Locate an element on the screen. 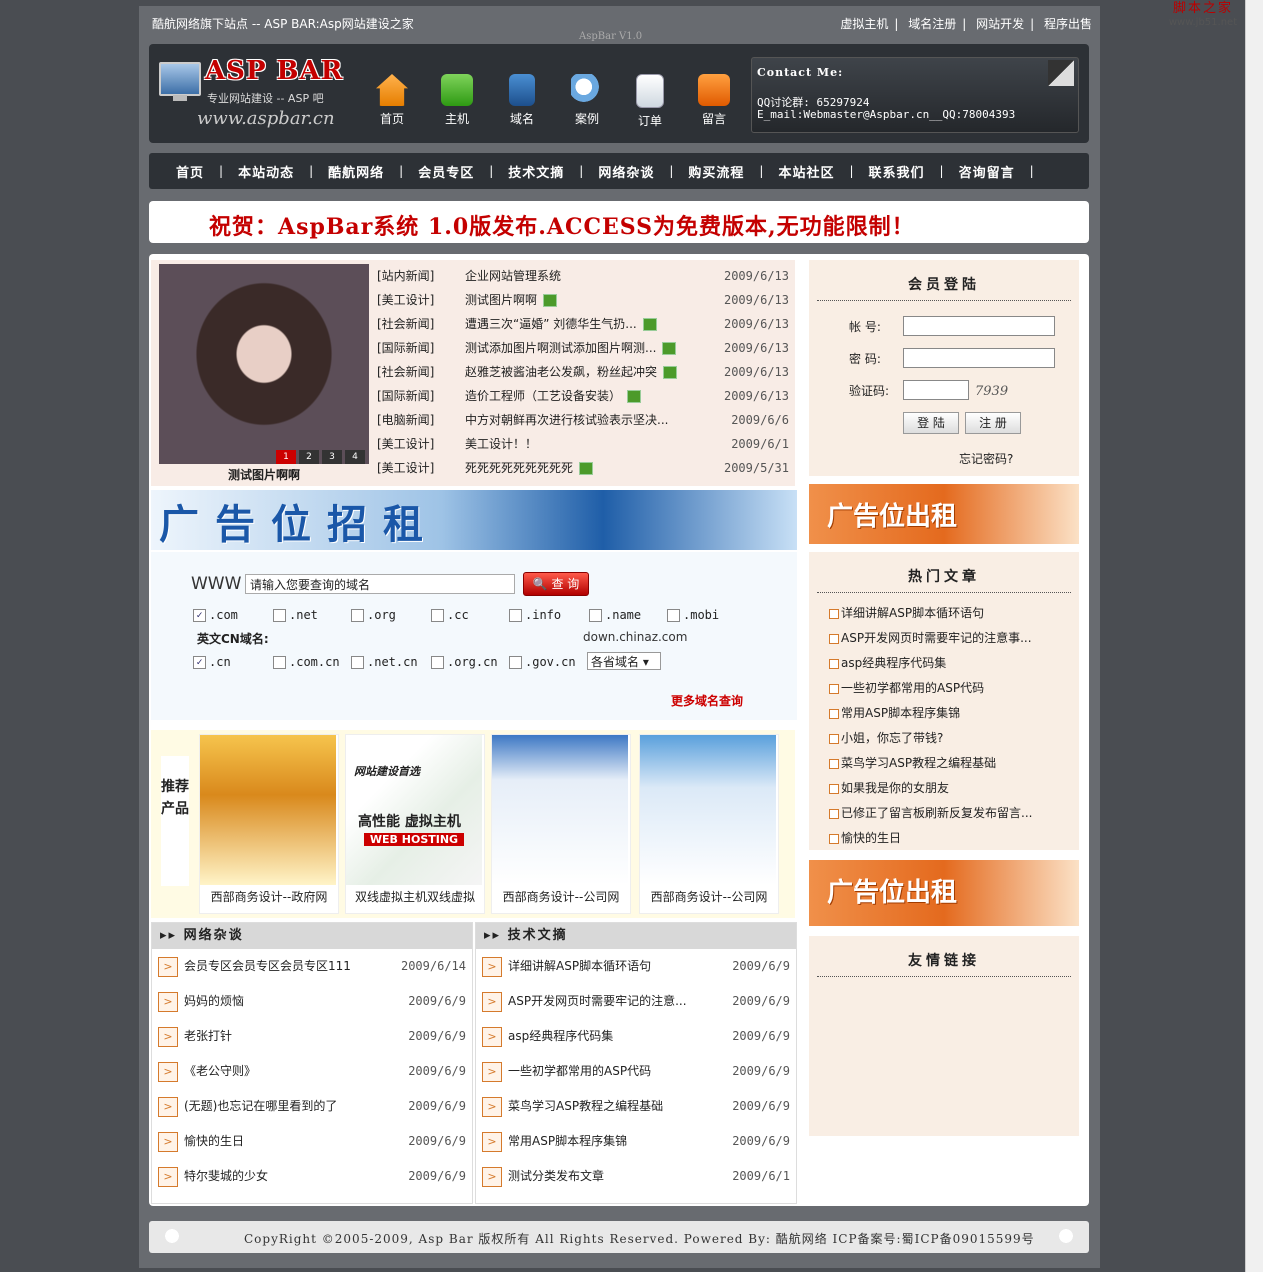  list-item-title: 愉快的生日 is located at coordinates (214, 1141).